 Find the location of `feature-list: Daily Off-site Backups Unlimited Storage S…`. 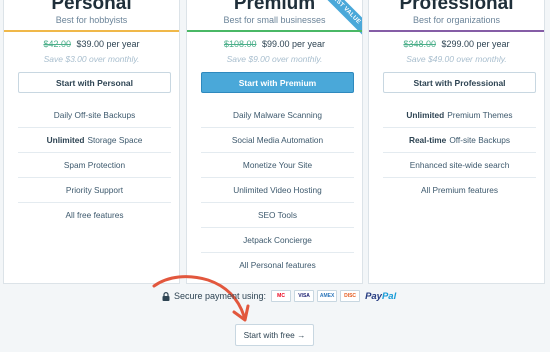

feature-list: Daily Off-site Backups Unlimited Storage S… is located at coordinates (94, 165).